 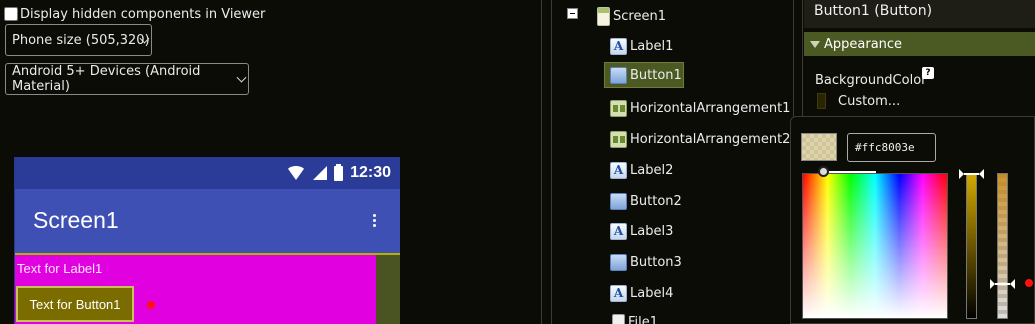 I want to click on tree-item-label1: A Label1, so click(x=641, y=46).